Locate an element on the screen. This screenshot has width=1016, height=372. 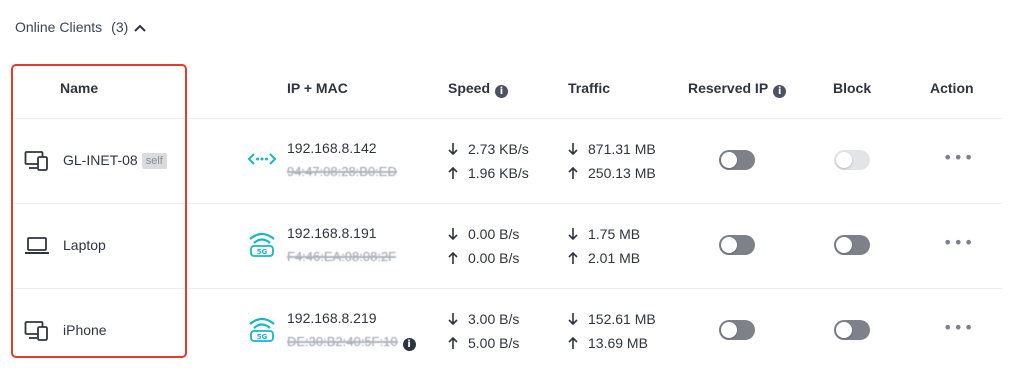
online-clients-header: Online Clients (3) is located at coordinates (80, 27).